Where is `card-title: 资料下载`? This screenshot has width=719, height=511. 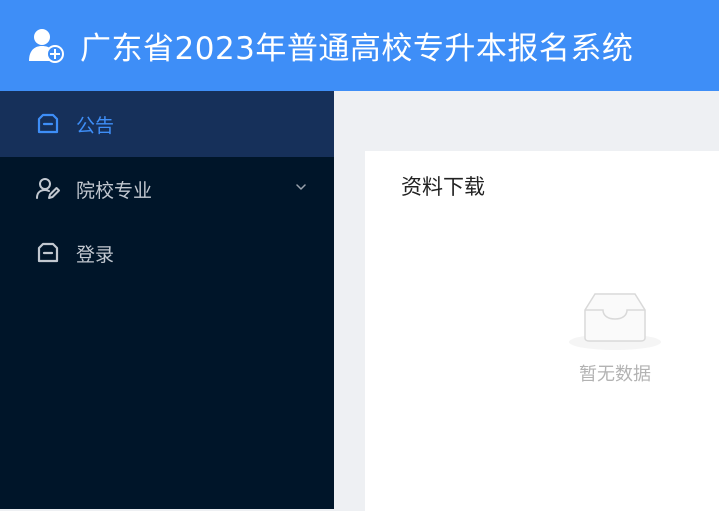 card-title: 资料下载 is located at coordinates (443, 187).